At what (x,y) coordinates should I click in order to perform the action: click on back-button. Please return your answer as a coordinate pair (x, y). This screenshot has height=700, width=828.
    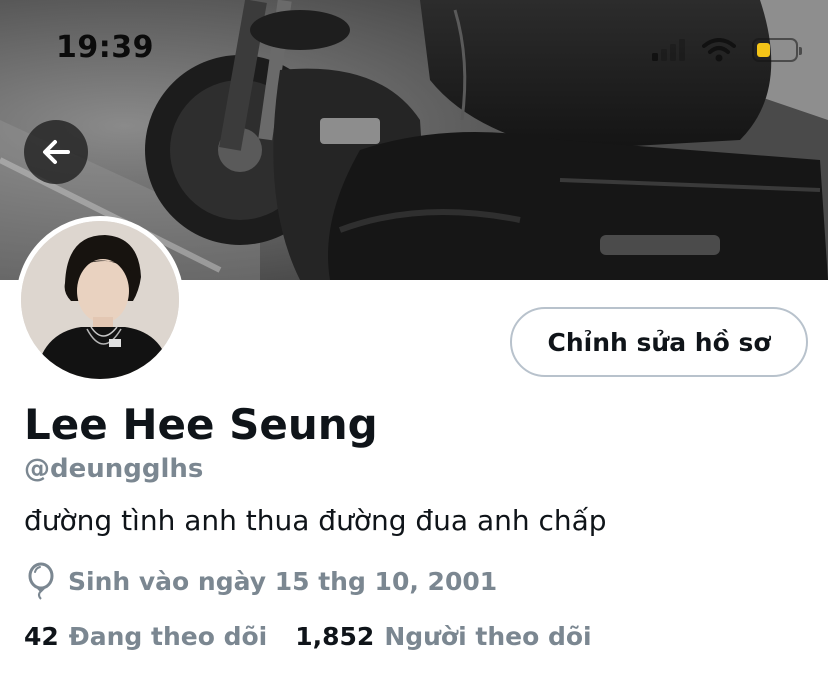
    Looking at the image, I should click on (56, 152).